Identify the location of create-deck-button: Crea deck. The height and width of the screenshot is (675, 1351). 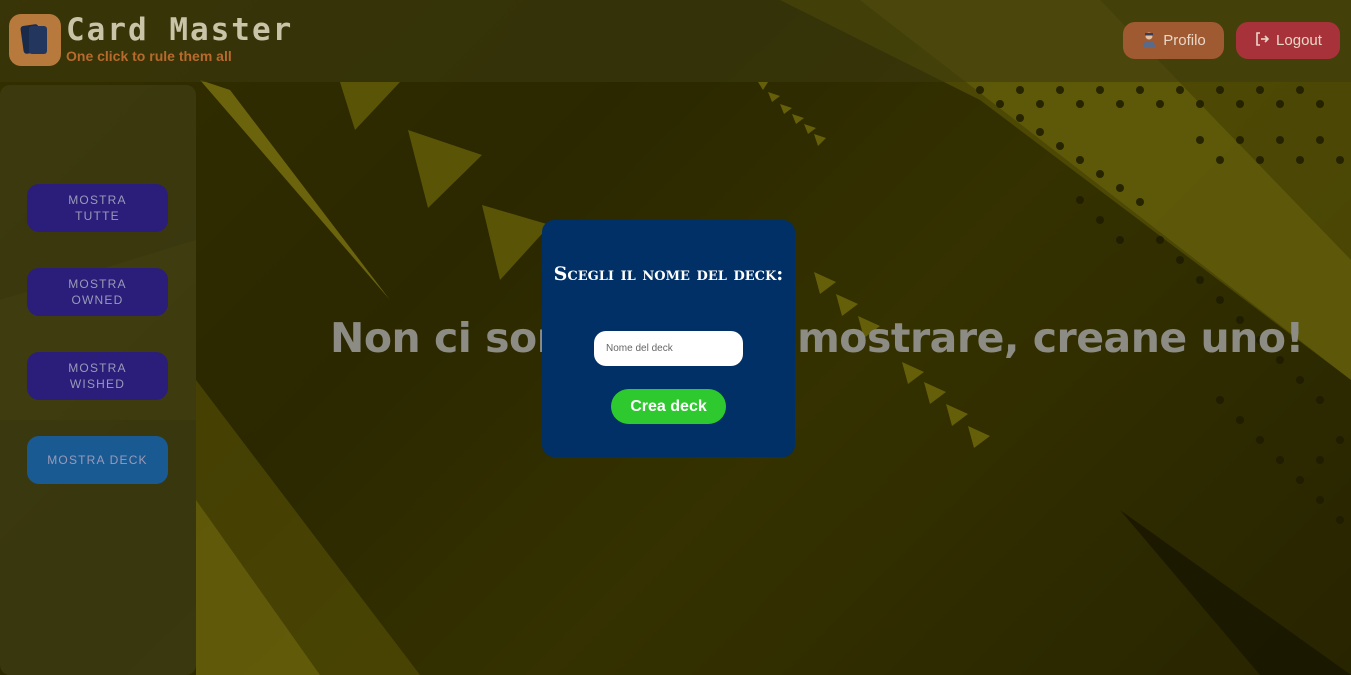
(668, 406).